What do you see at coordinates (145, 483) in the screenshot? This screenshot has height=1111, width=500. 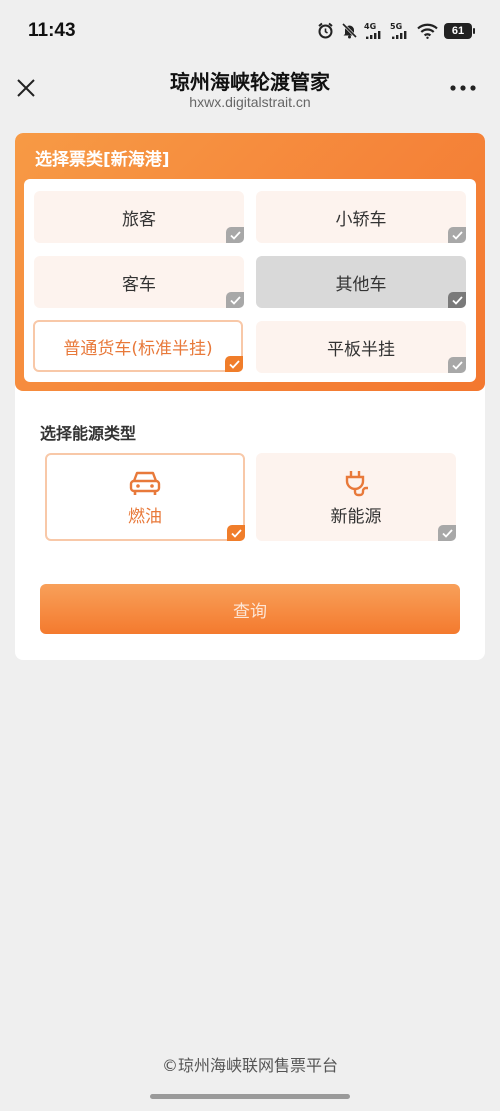 I see `car-icon` at bounding box center [145, 483].